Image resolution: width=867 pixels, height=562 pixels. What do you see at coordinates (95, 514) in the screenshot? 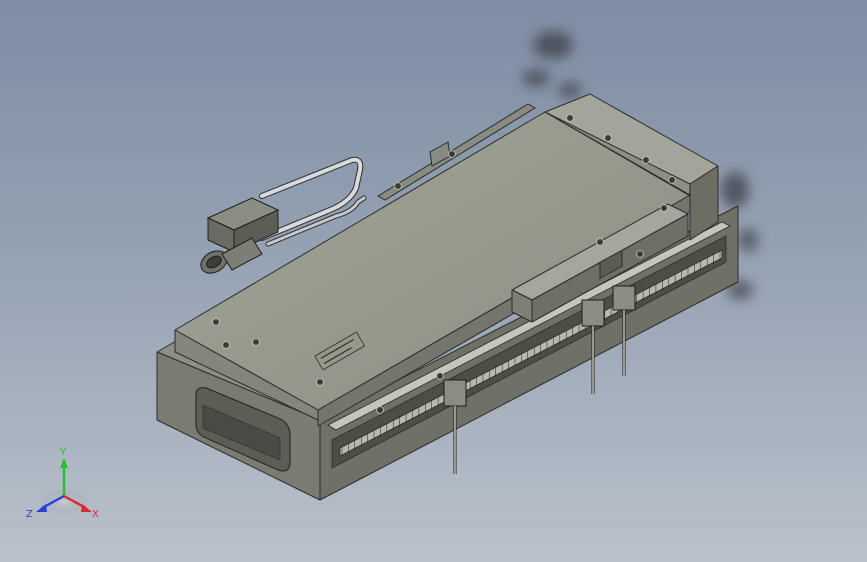
I see `x-axis-label: X` at bounding box center [95, 514].